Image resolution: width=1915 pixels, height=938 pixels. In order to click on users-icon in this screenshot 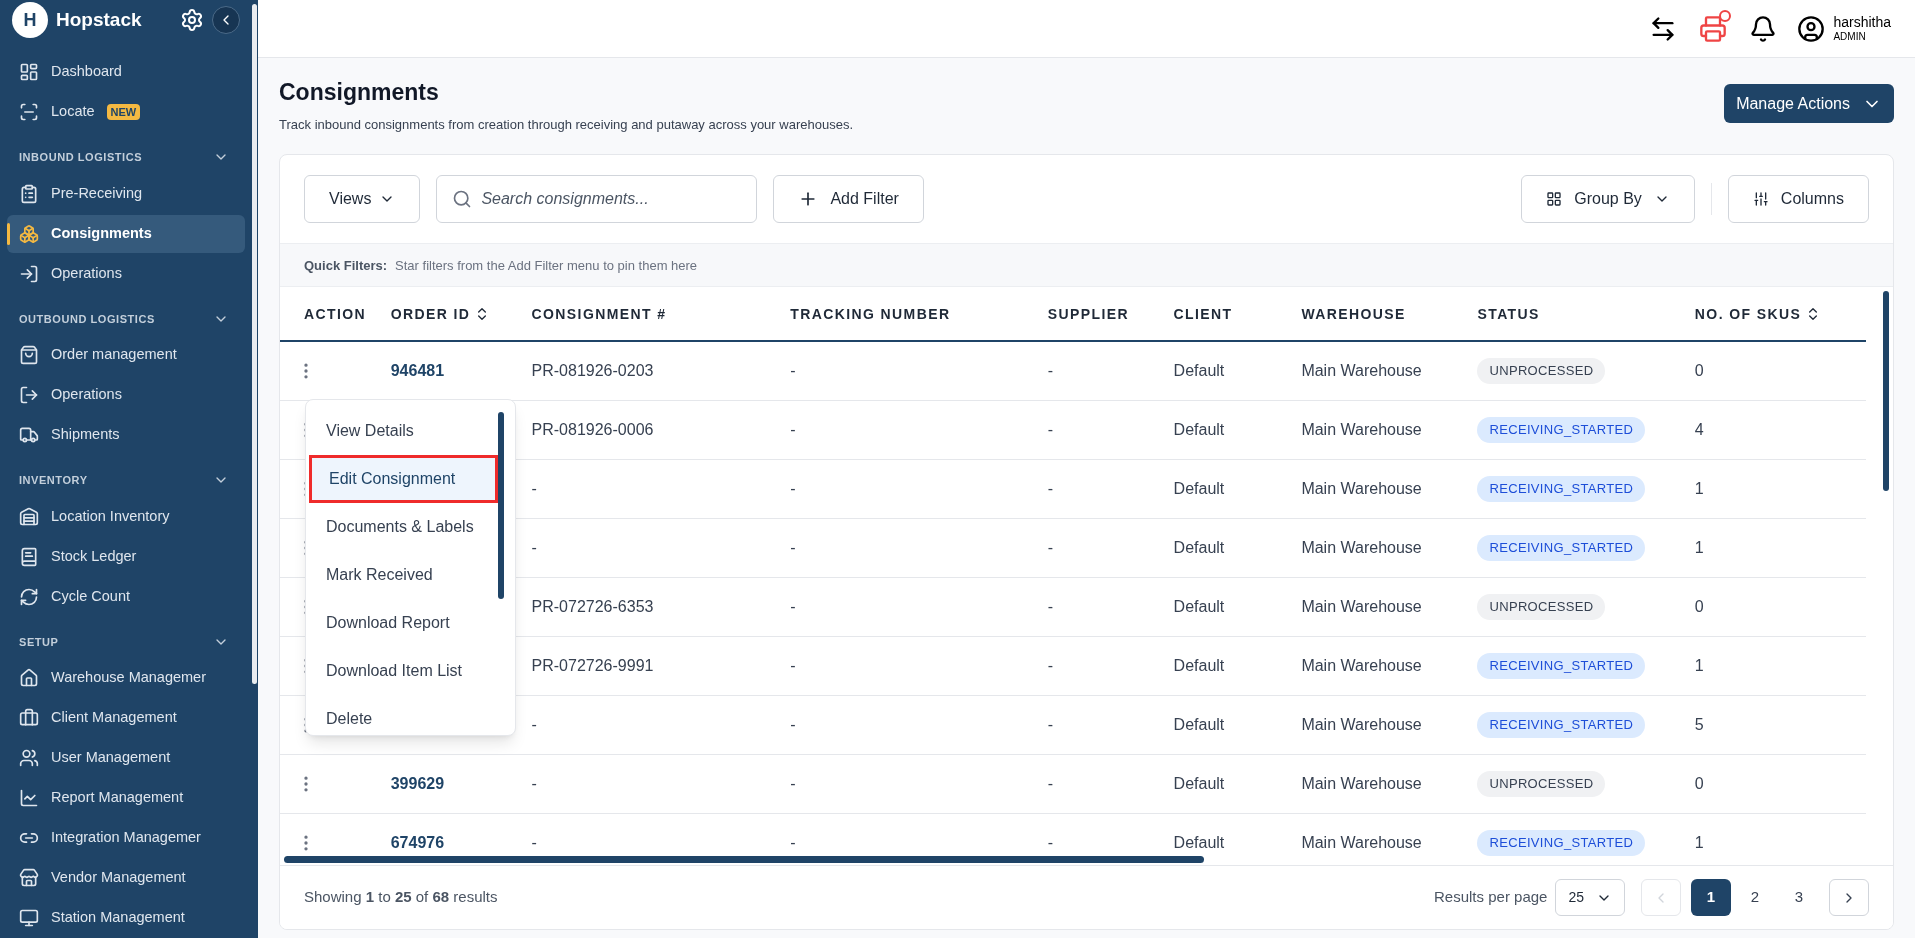, I will do `click(29, 758)`.